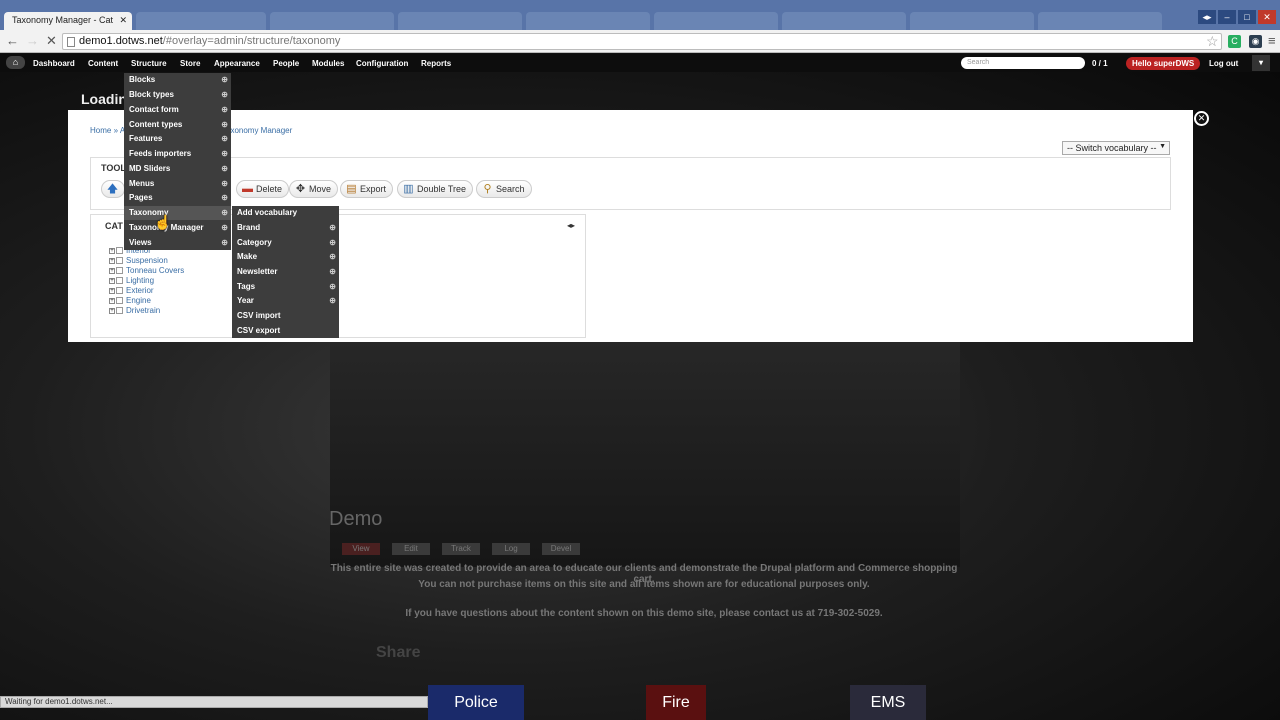 Image resolution: width=1280 pixels, height=720 pixels. What do you see at coordinates (285, 228) in the screenshot?
I see `menu-item-brand: Brand ⊕` at bounding box center [285, 228].